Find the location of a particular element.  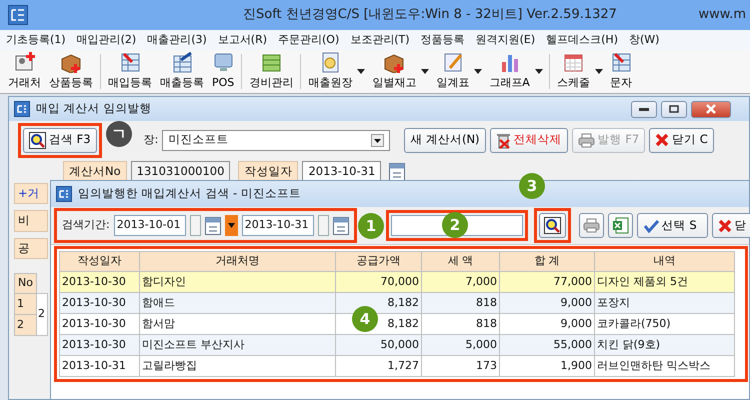

table-cell: 미진소프트 부산지사 is located at coordinates (238, 345).